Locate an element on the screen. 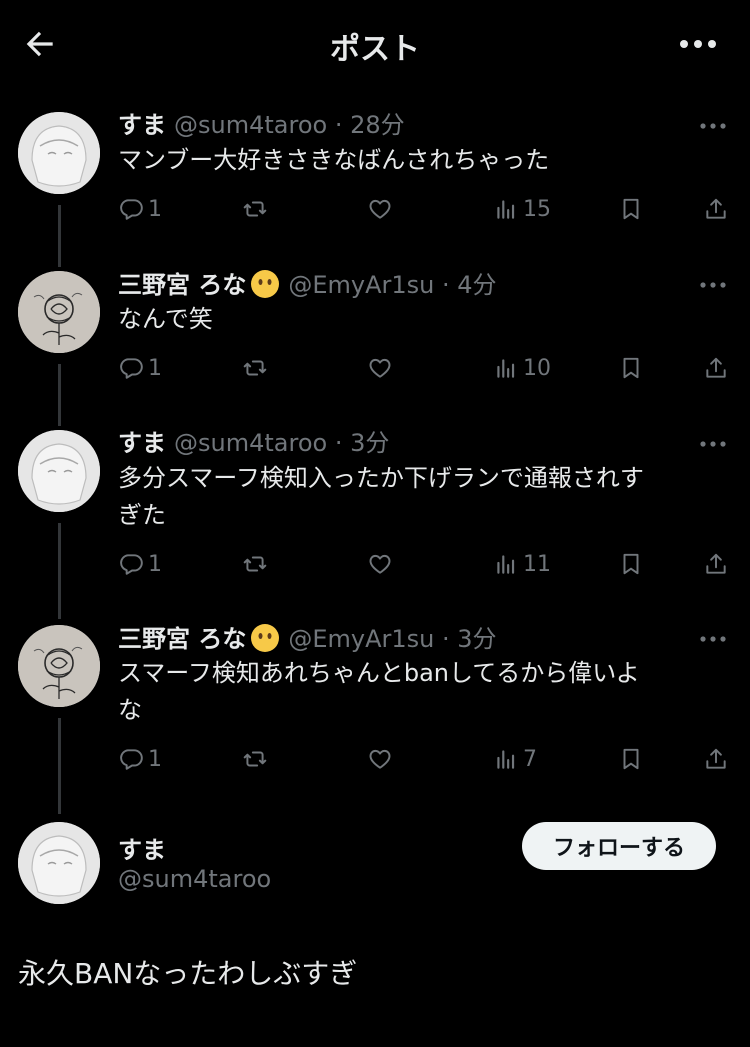  top-bar: ポスト is located at coordinates (375, 45).